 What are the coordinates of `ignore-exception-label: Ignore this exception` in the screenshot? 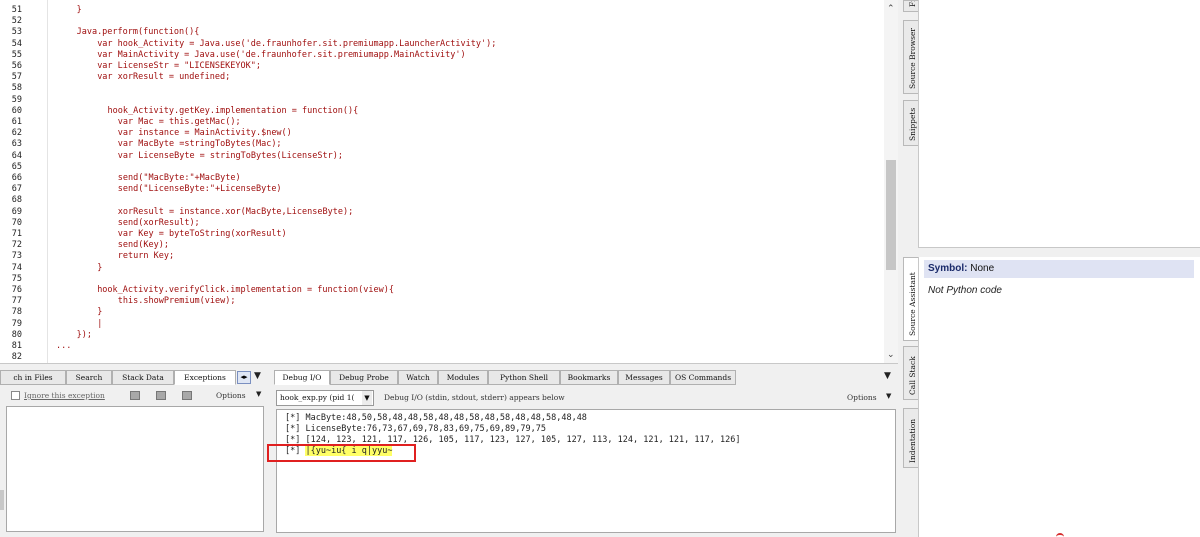 It's located at (64, 395).